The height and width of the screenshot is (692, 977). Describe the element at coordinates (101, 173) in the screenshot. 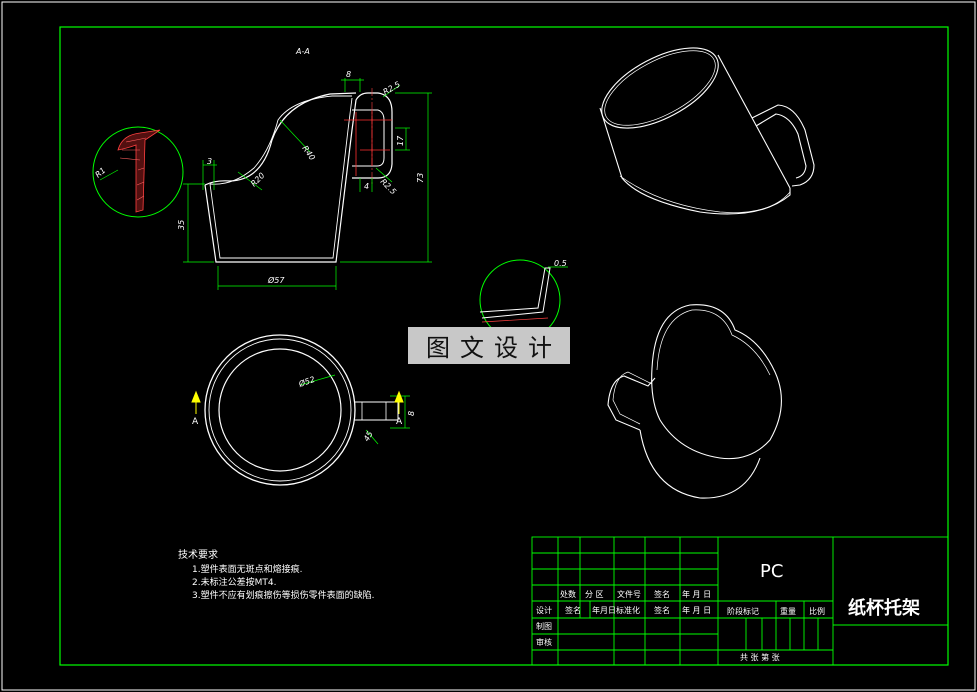

I see `dim-12: R1` at that location.